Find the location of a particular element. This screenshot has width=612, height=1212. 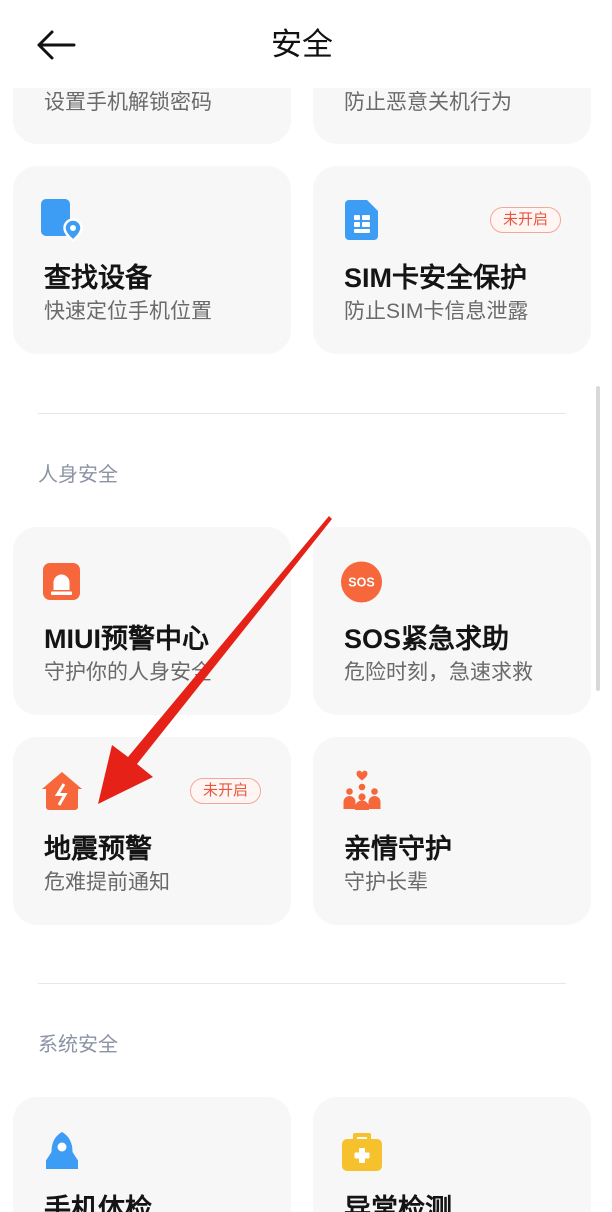

back-button is located at coordinates (56, 45).